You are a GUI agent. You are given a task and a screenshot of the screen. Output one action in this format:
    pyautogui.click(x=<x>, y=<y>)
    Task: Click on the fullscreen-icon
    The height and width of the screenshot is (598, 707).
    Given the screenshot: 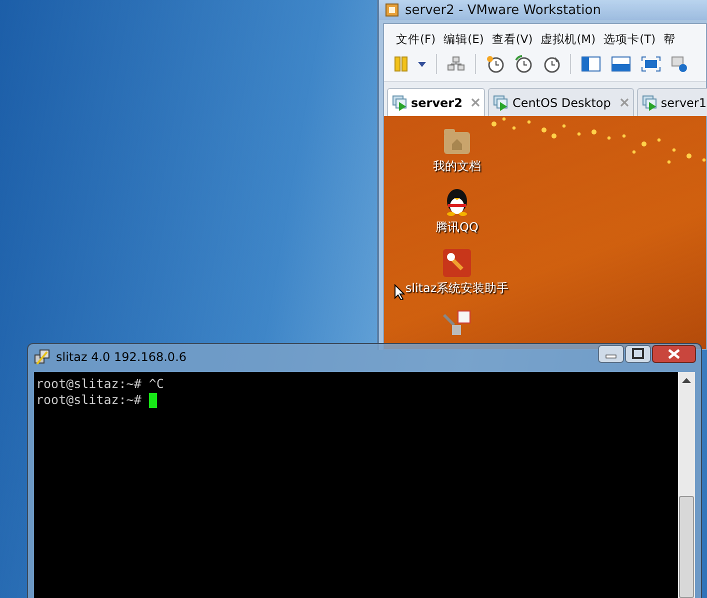 What is the action you would take?
    pyautogui.click(x=651, y=64)
    